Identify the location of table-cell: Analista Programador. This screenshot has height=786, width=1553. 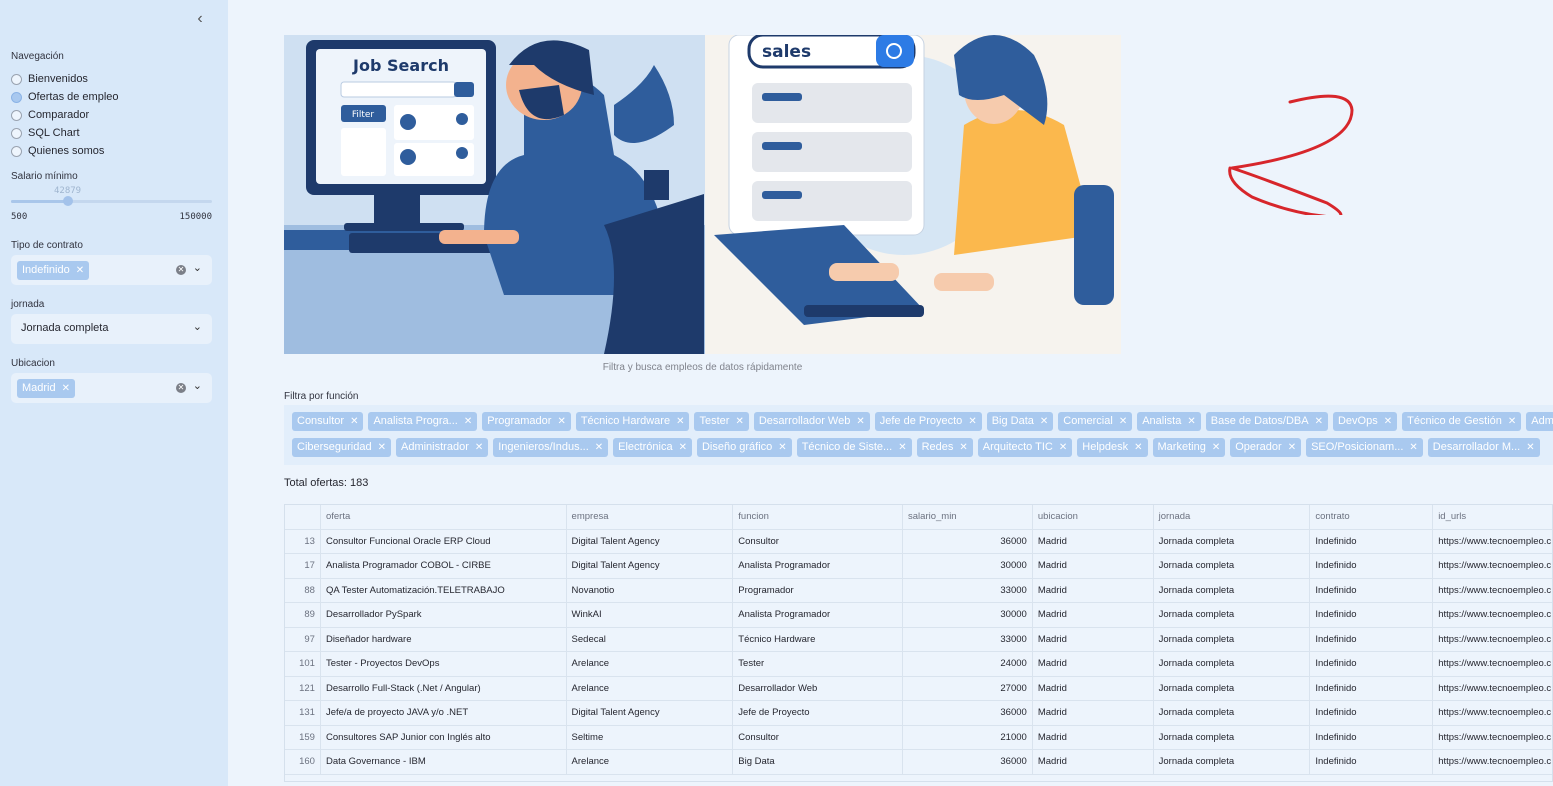
(818, 615).